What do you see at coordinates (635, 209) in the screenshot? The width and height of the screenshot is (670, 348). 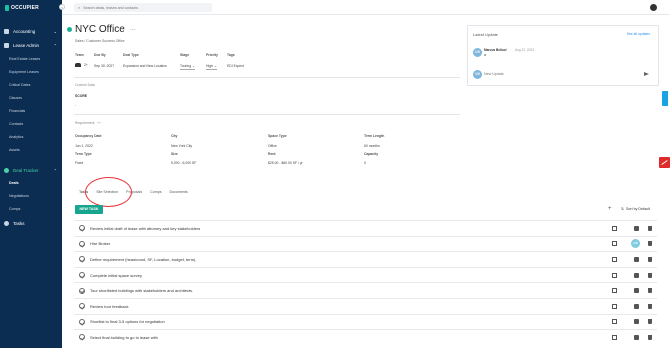 I see `sort-button: ⇅ Sort by Default` at bounding box center [635, 209].